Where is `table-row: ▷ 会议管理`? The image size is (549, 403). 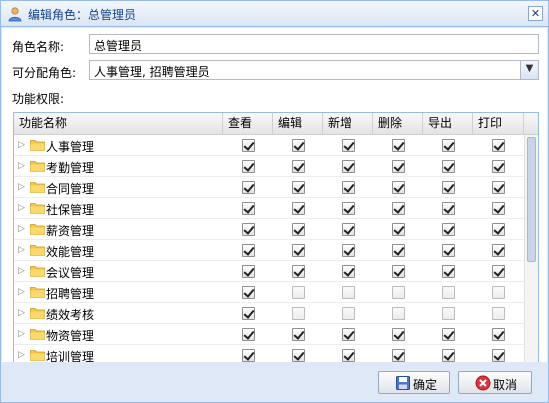
table-row: ▷ 会议管理 is located at coordinates (269, 271).